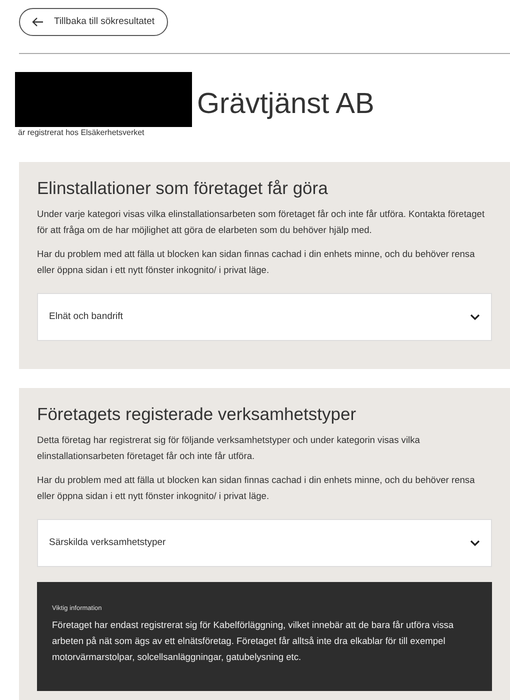  What do you see at coordinates (183, 188) in the screenshot?
I see `section-heading: Elinstallationer som företaget får göra` at bounding box center [183, 188].